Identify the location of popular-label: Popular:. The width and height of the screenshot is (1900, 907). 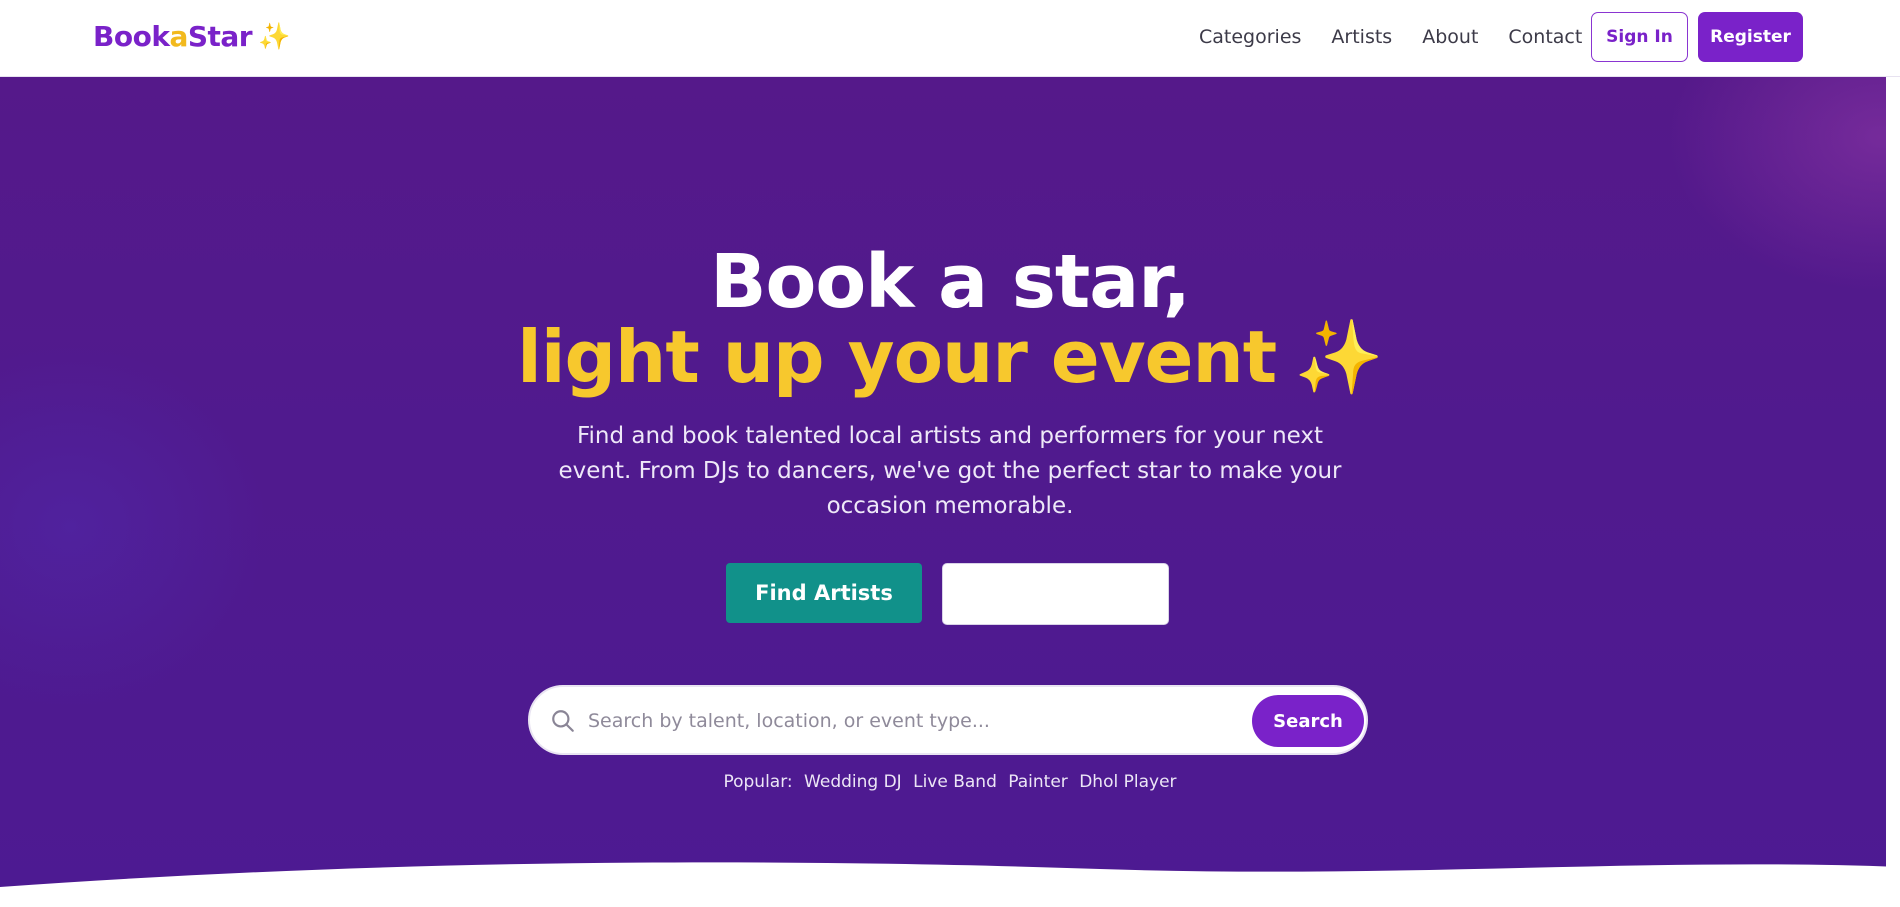
(758, 782).